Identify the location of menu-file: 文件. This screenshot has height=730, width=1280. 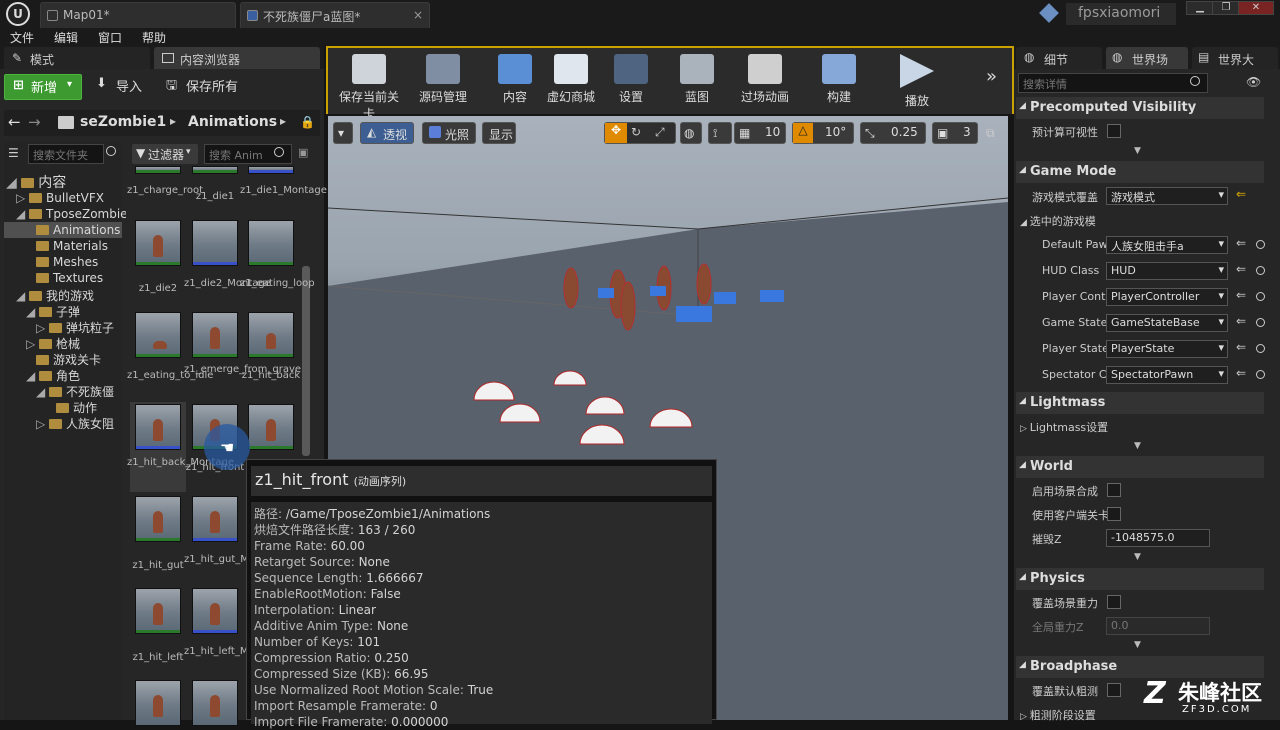
(22, 37).